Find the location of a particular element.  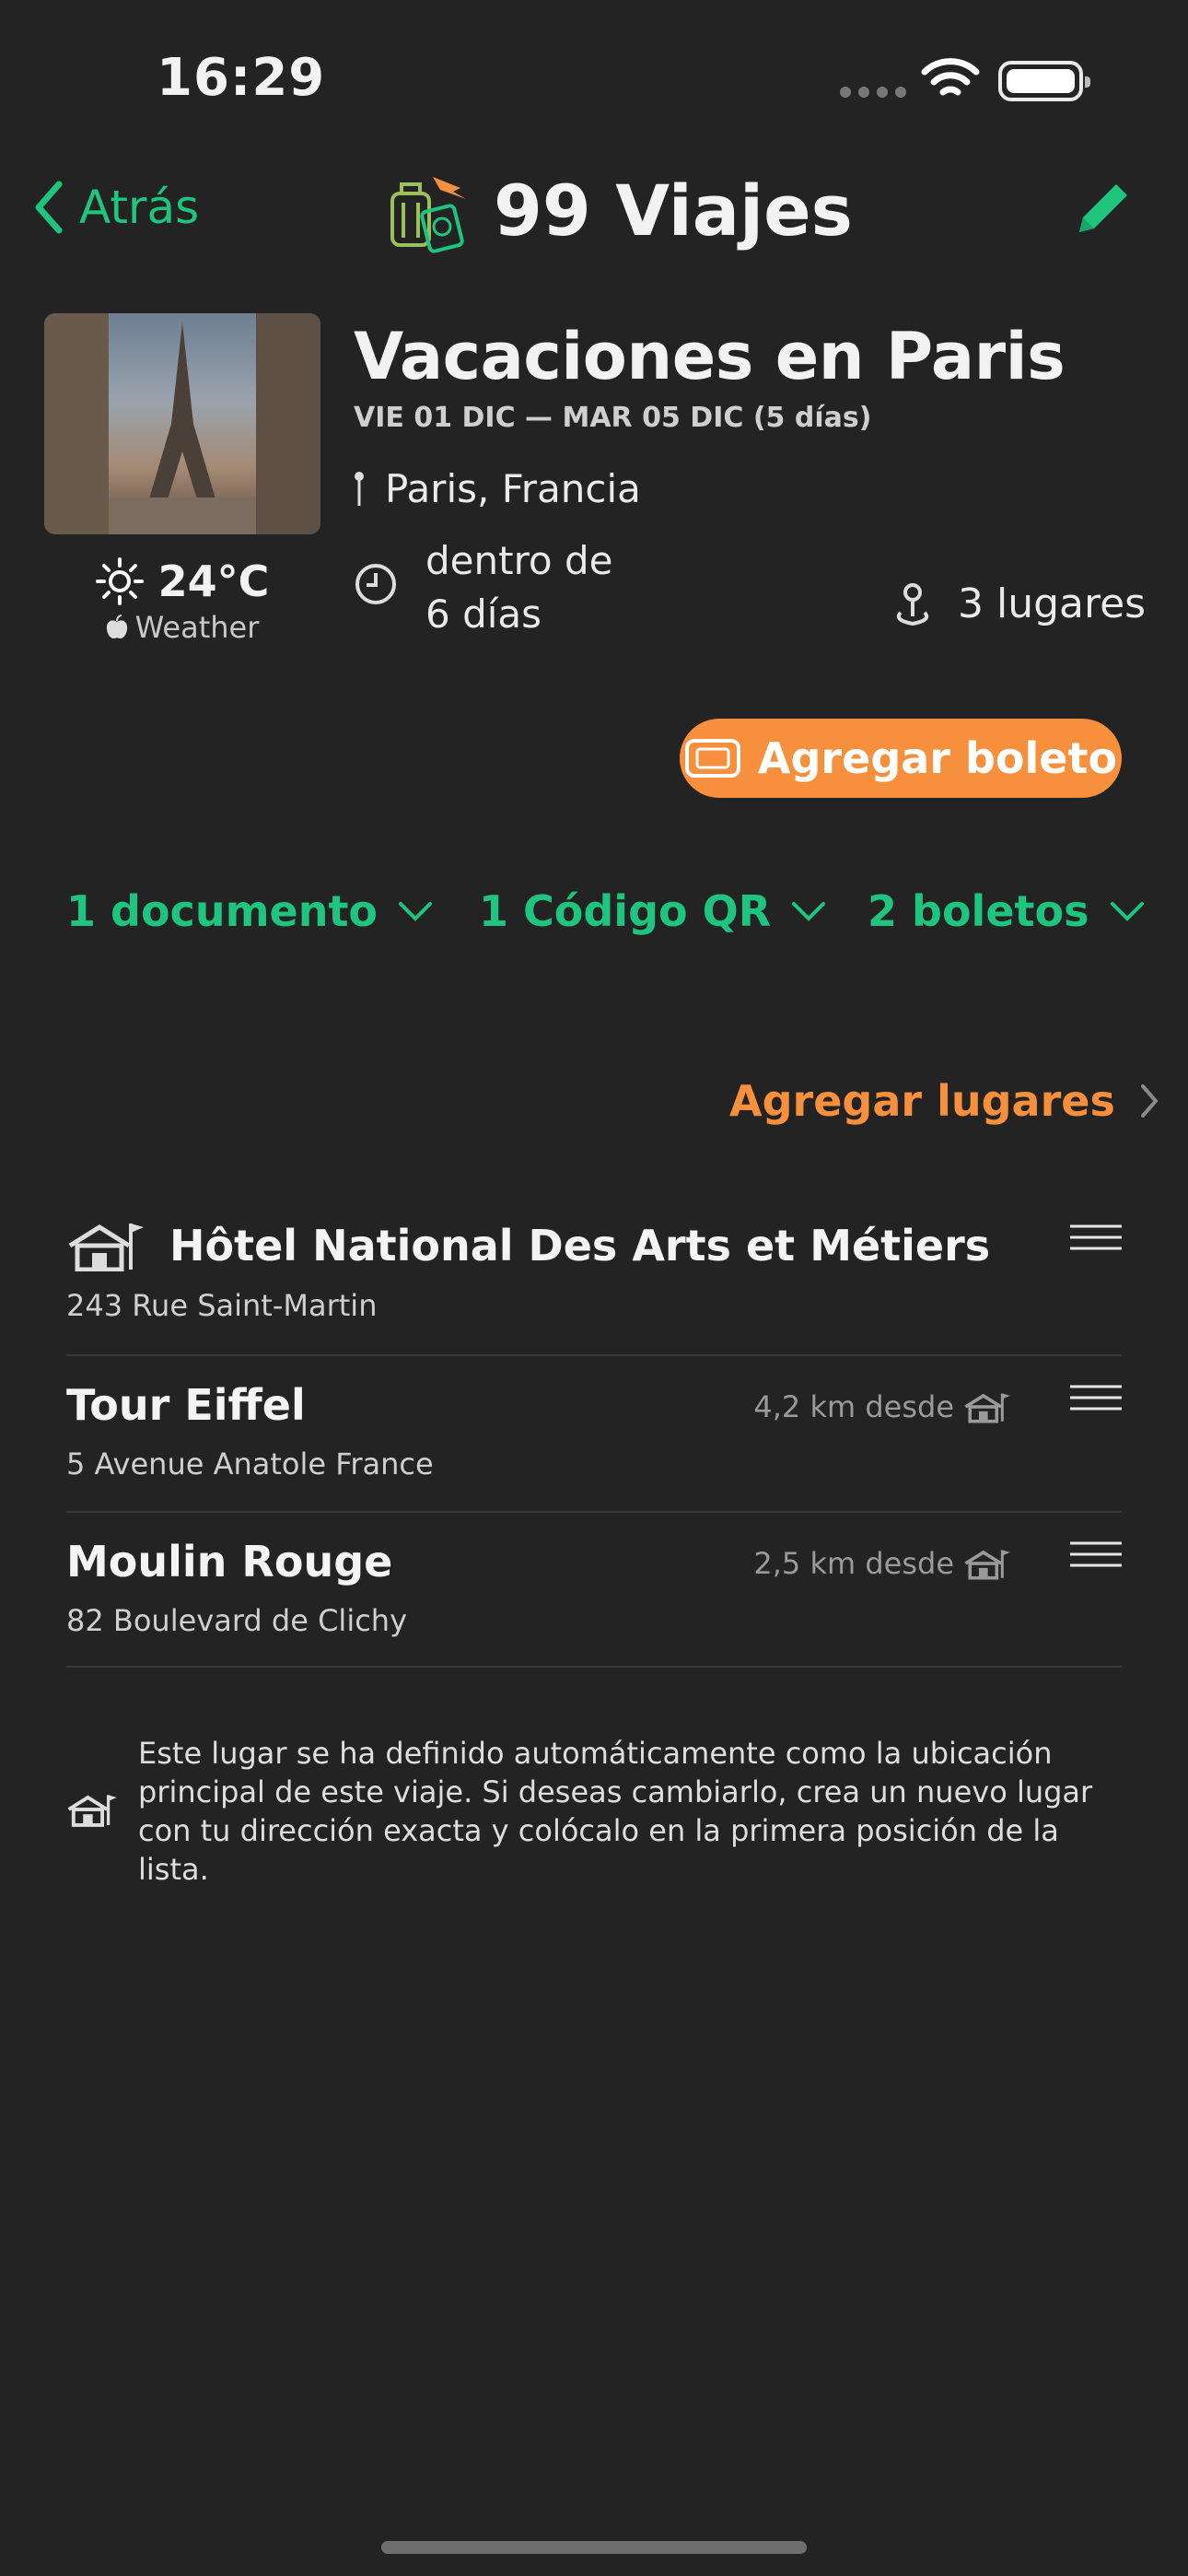

add-places-button: Agregar lugares is located at coordinates (944, 1101).